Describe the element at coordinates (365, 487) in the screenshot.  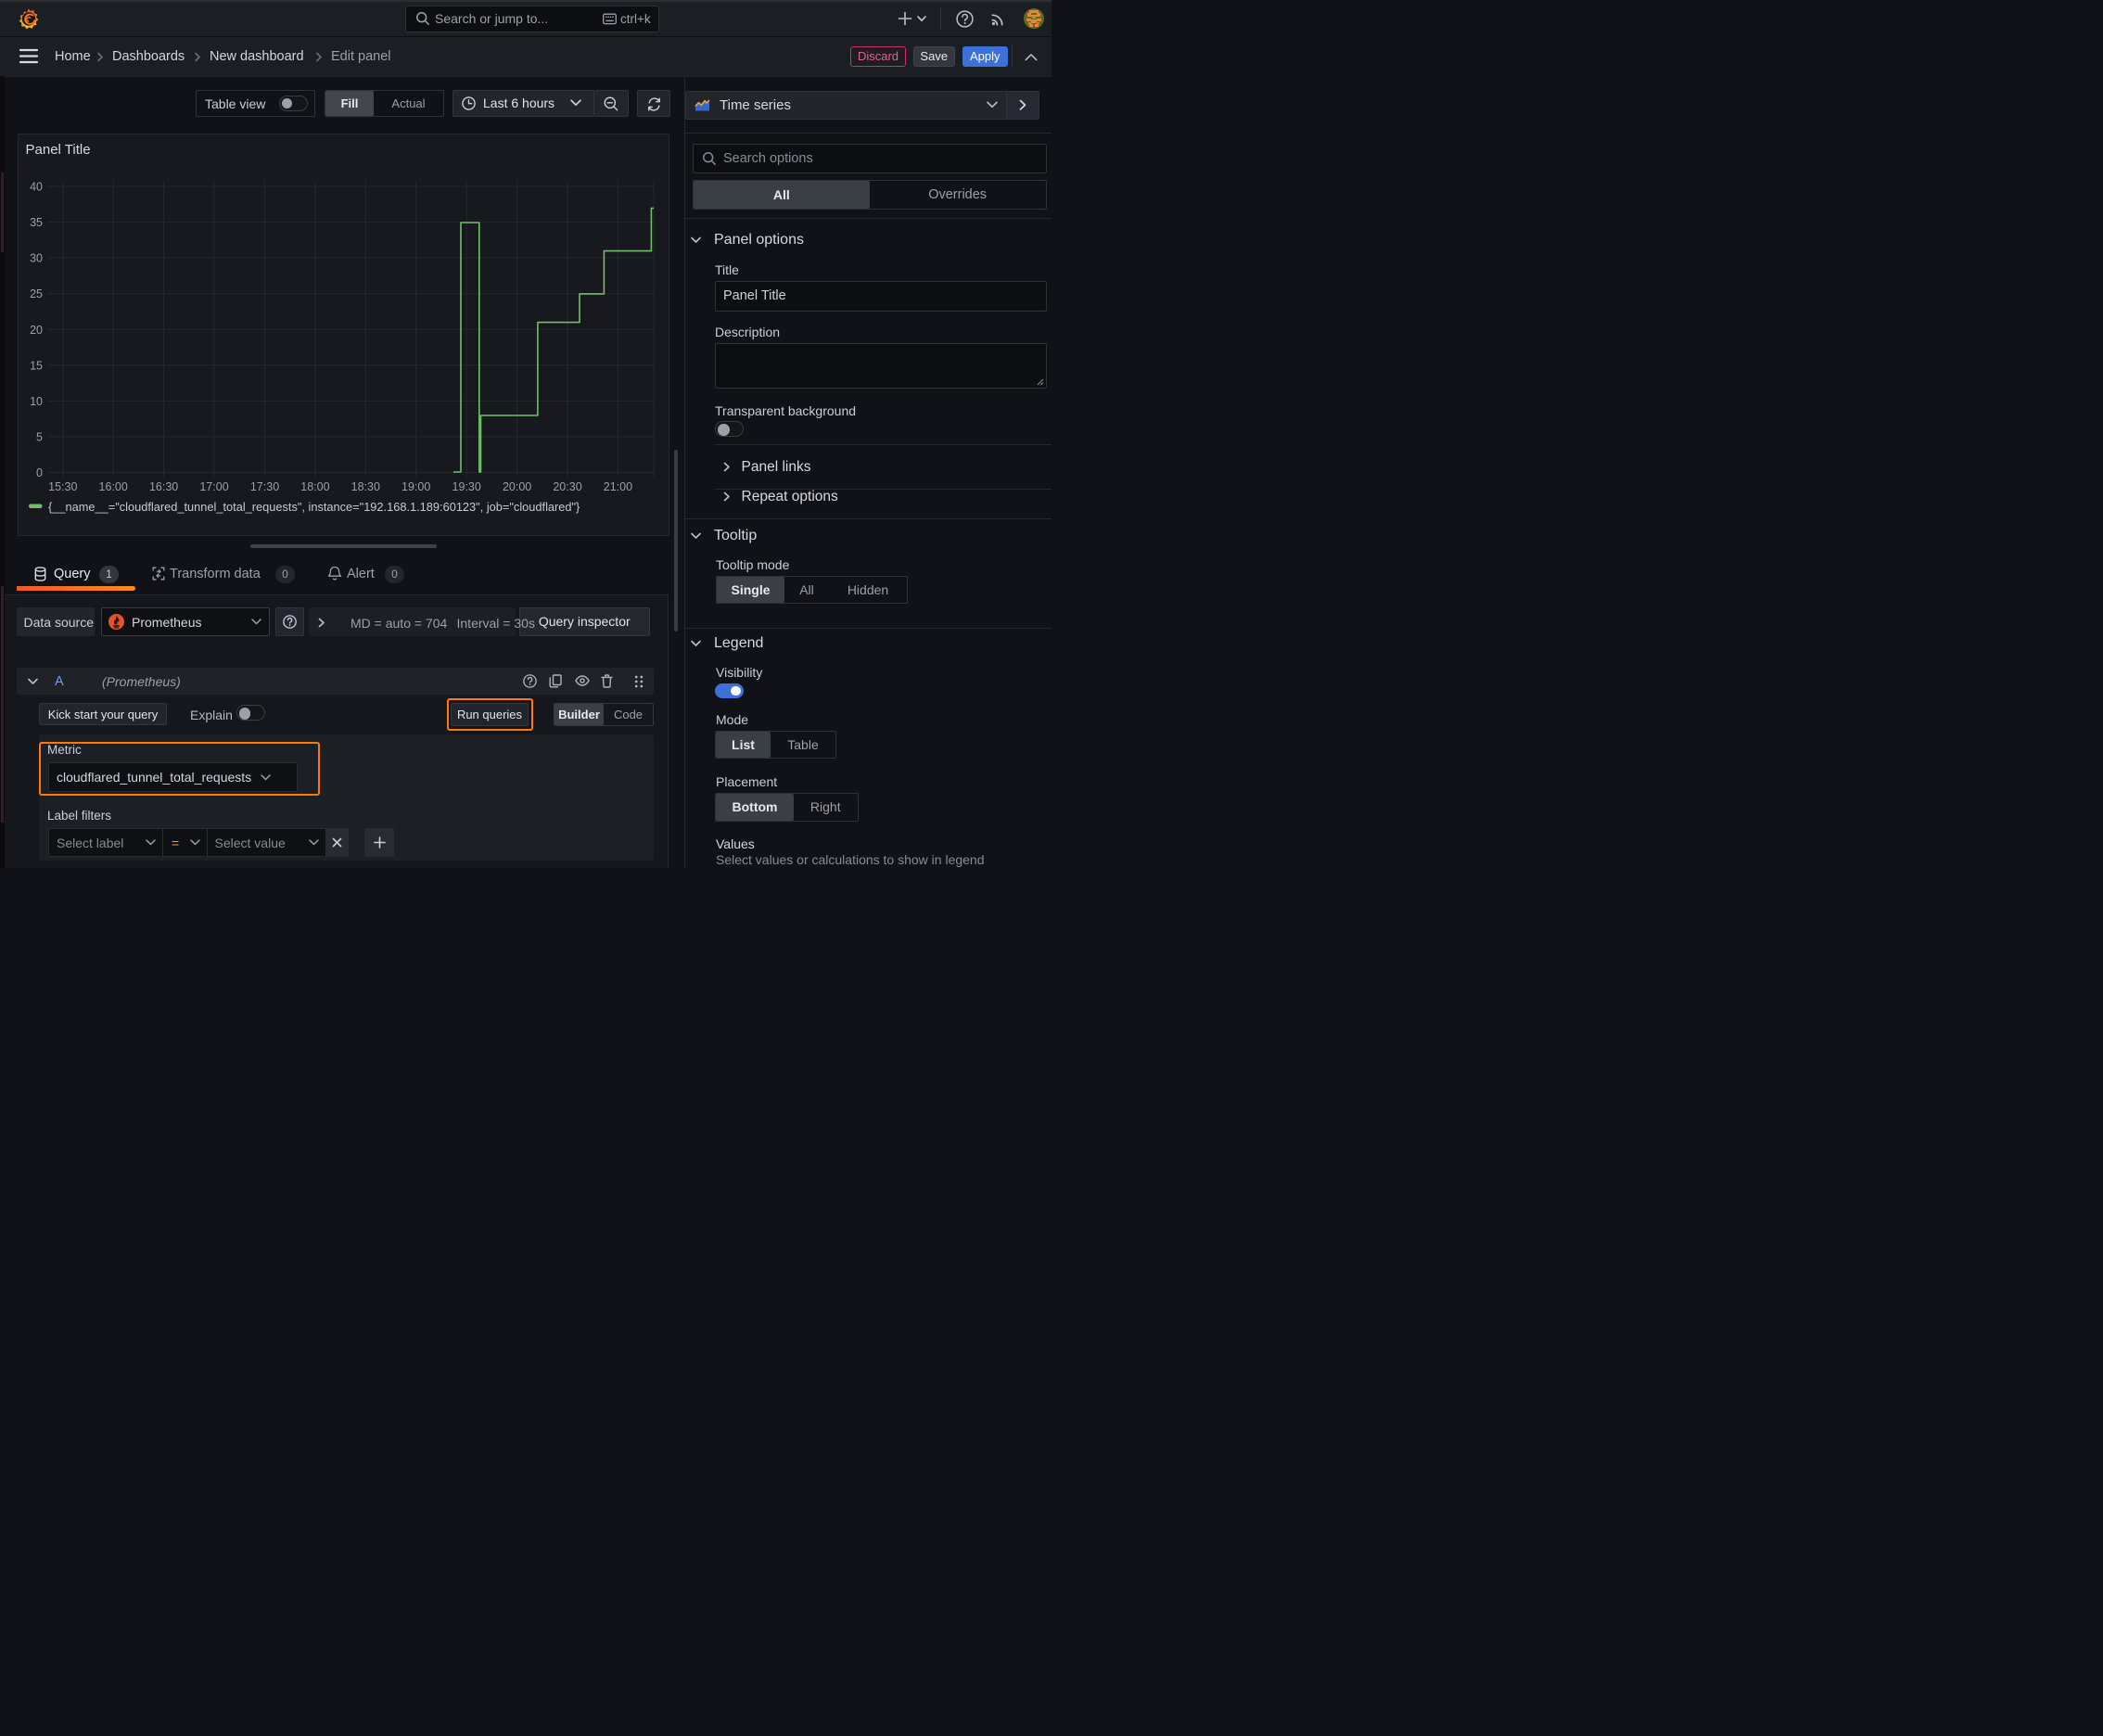
I see `svg-text: 18:30` at that location.